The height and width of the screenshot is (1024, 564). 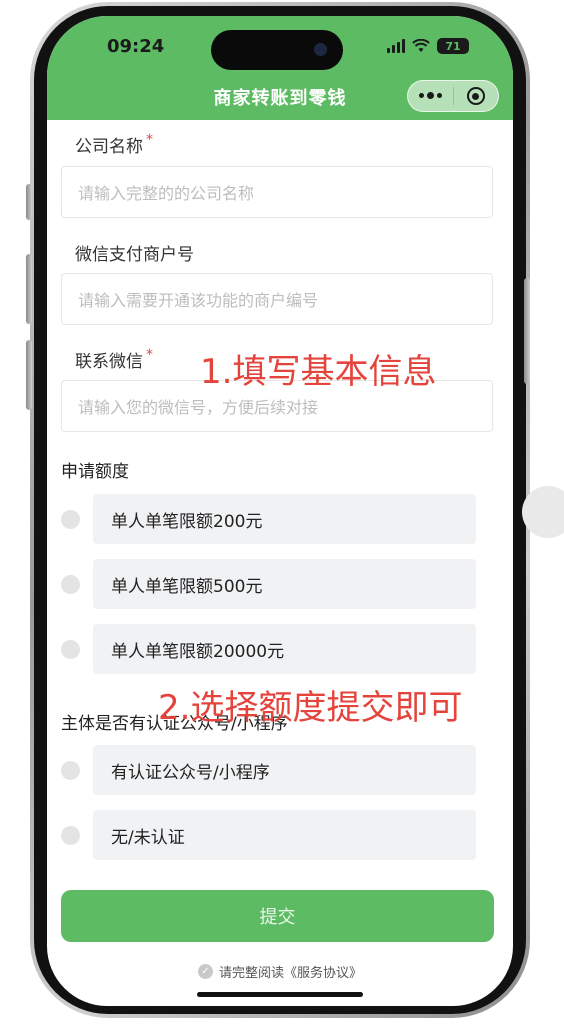 What do you see at coordinates (277, 50) in the screenshot?
I see `dynamic-island` at bounding box center [277, 50].